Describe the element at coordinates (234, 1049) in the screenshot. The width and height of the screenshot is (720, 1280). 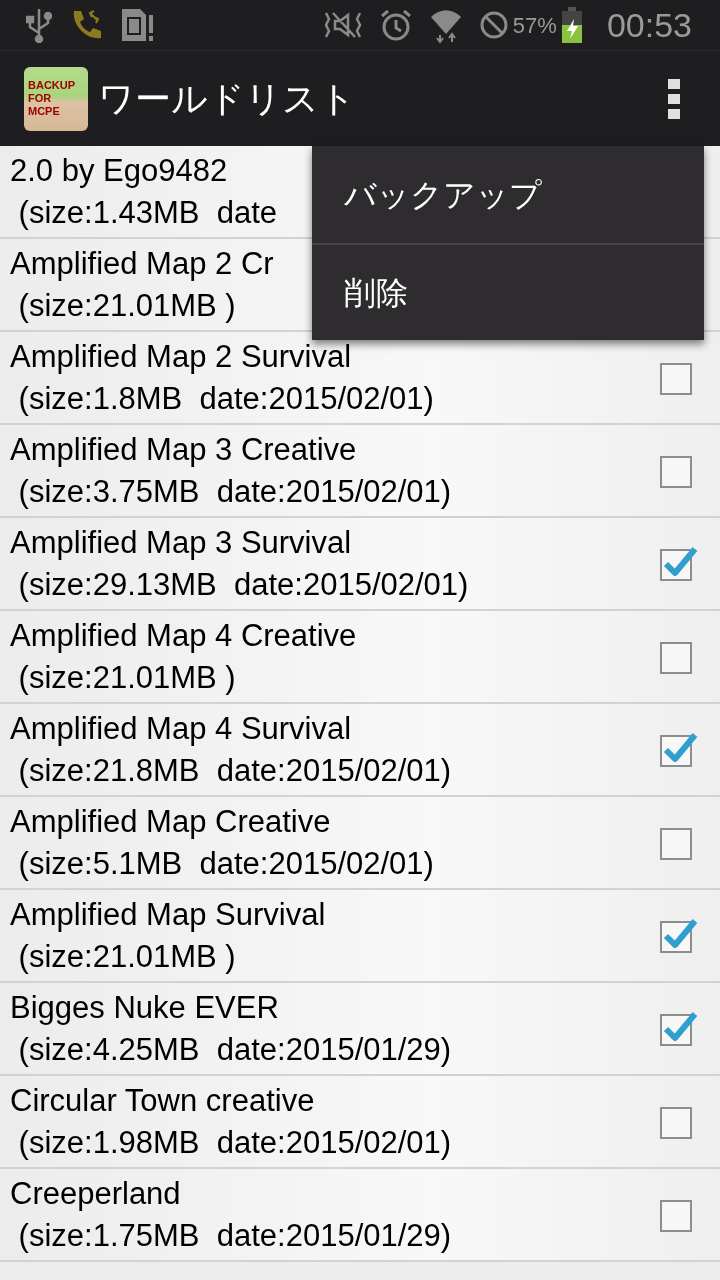
I see `world-info: (size:4.25MB date:2015/01/29)` at that location.